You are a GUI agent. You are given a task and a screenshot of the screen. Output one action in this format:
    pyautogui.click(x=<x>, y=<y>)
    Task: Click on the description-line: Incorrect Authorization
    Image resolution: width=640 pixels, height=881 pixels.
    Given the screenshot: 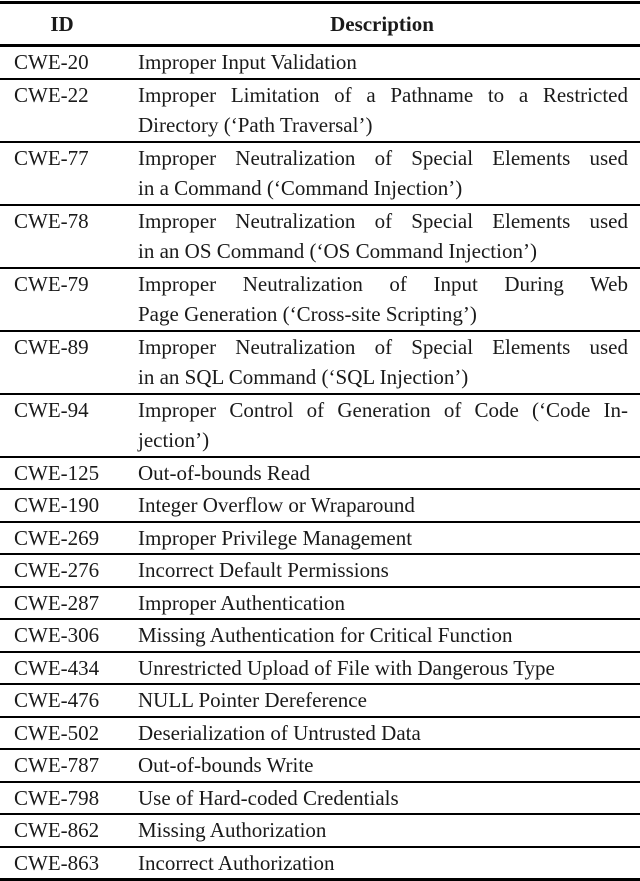 What is the action you would take?
    pyautogui.click(x=236, y=862)
    